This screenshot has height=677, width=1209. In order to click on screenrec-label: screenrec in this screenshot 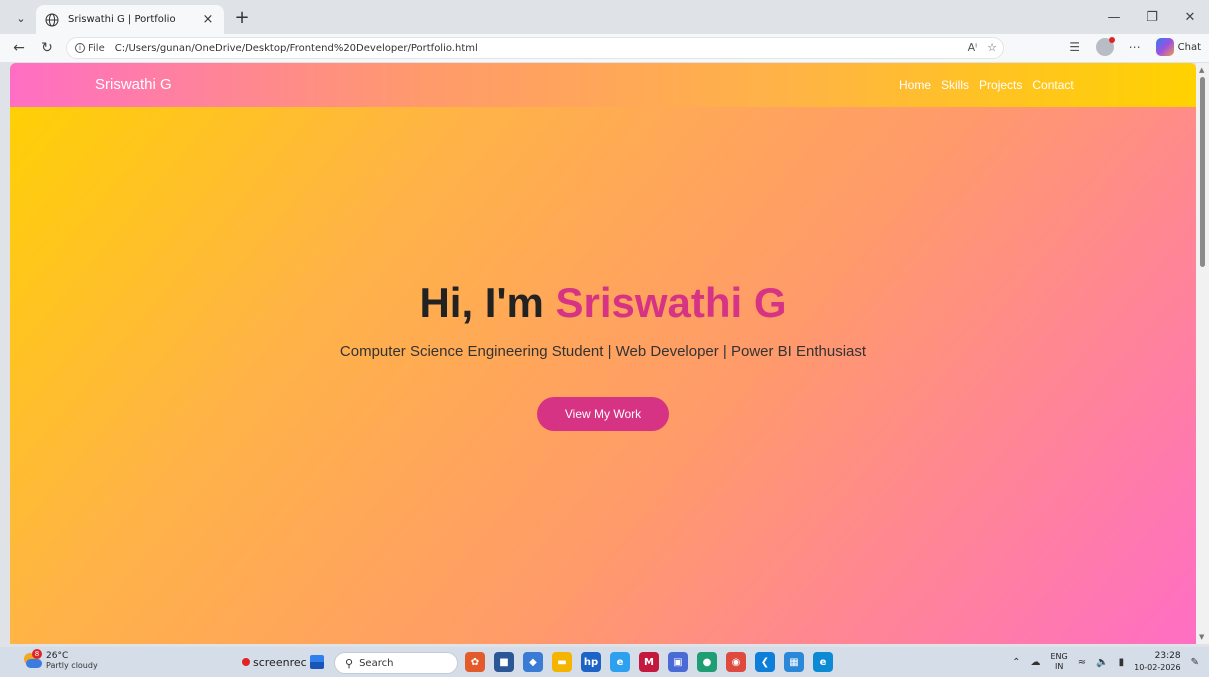, I will do `click(280, 662)`.